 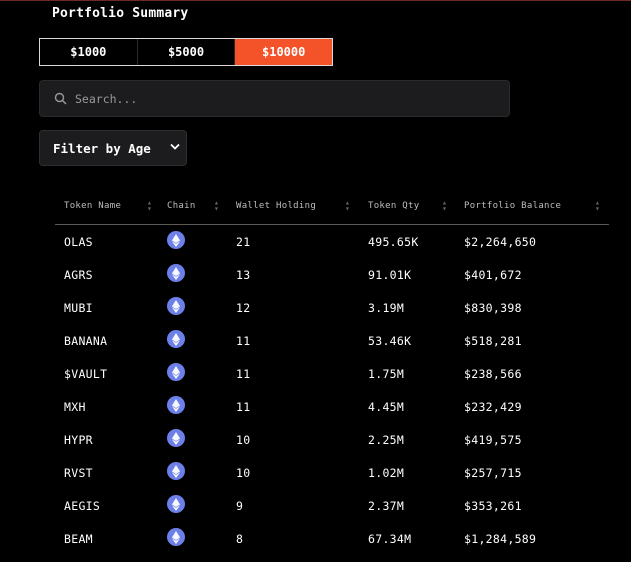 What do you see at coordinates (60, 98) in the screenshot?
I see `search-icon` at bounding box center [60, 98].